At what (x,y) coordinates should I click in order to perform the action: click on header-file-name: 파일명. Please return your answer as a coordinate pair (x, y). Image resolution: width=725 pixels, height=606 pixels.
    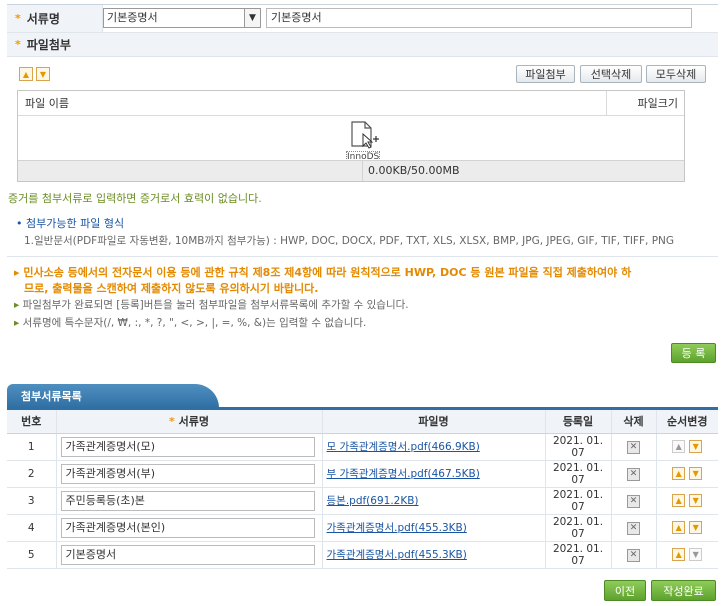
    Looking at the image, I should click on (434, 422).